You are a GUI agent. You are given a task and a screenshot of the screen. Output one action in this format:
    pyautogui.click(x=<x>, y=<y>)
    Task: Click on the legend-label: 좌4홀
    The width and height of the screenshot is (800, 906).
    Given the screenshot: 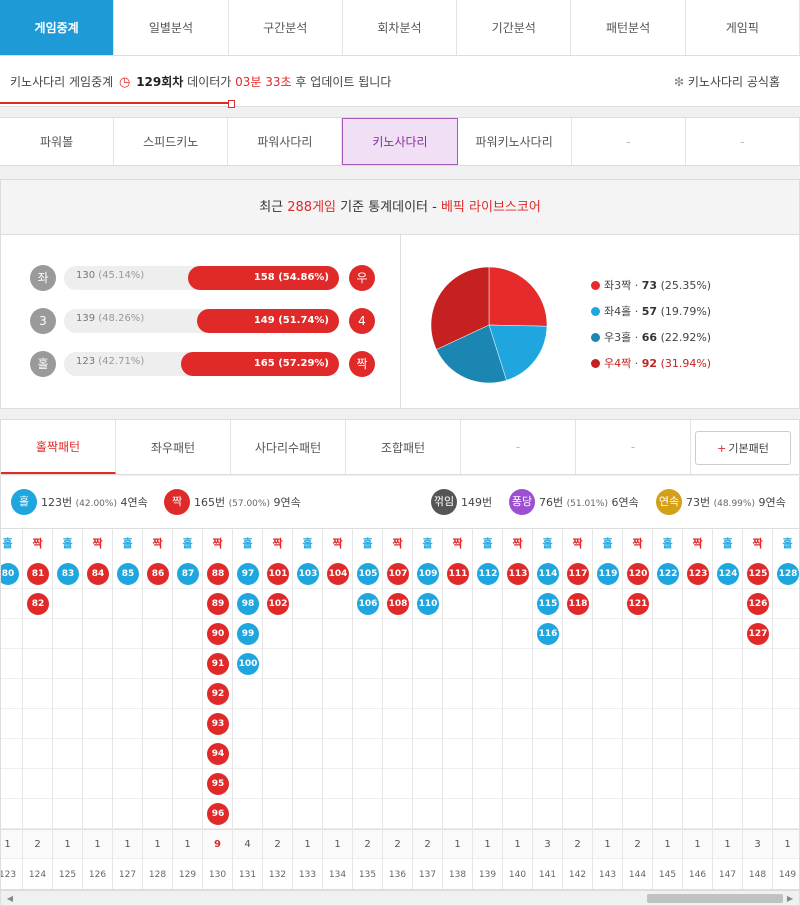 What is the action you would take?
    pyautogui.click(x=618, y=311)
    